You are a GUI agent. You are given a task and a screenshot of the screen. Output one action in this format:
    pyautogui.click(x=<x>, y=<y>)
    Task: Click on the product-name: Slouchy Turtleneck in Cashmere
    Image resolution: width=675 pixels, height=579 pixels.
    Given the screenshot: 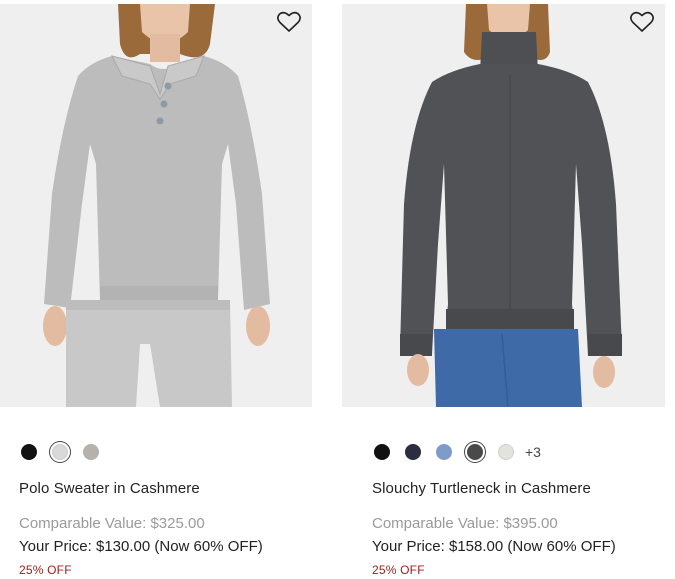 What is the action you would take?
    pyautogui.click(x=518, y=488)
    